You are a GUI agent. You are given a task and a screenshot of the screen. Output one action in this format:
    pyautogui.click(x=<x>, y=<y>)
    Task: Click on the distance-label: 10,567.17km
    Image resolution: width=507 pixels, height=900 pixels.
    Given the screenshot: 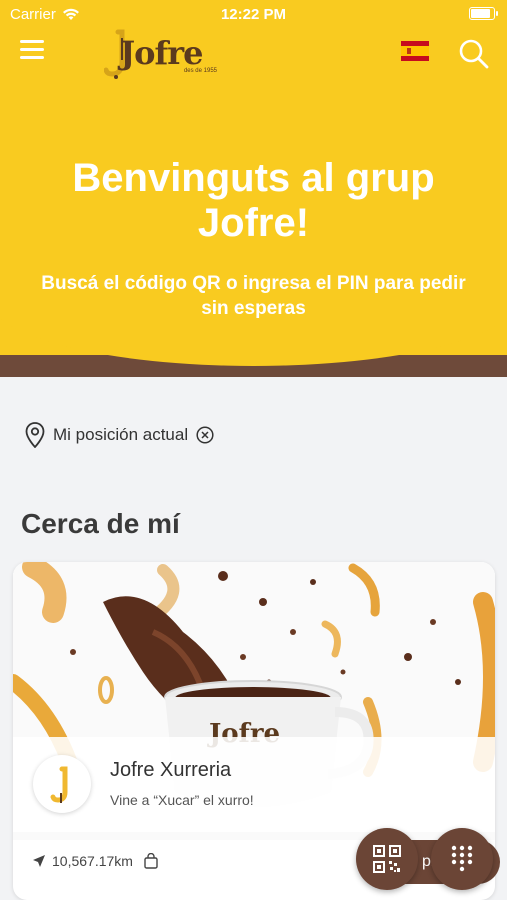 What is the action you would take?
    pyautogui.click(x=92, y=861)
    